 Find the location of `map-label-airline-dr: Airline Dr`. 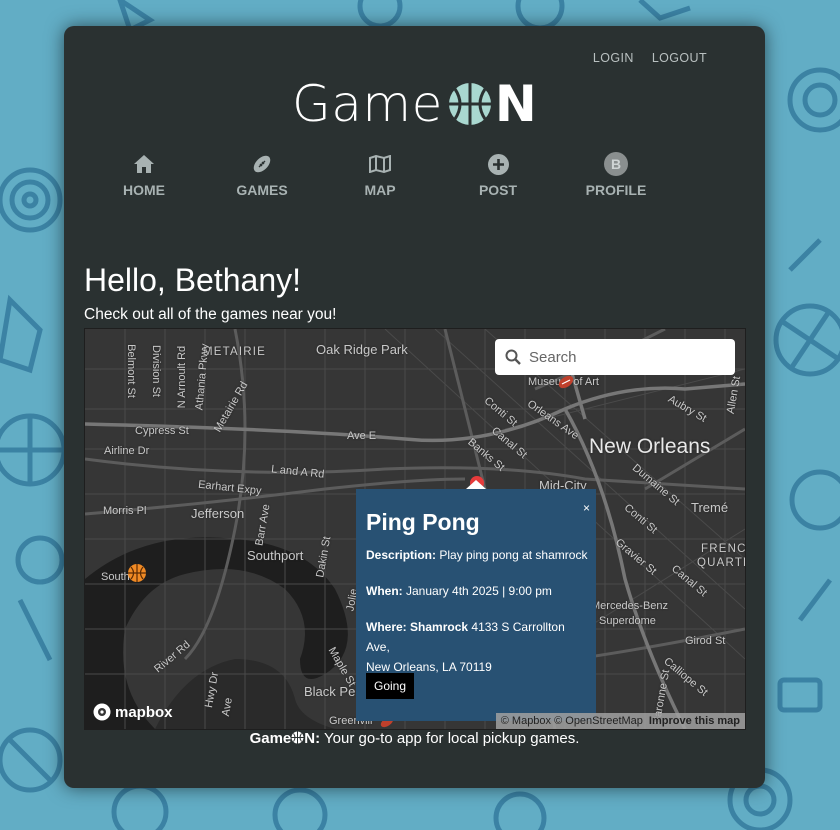

map-label-airline-dr: Airline Dr is located at coordinates (127, 451).